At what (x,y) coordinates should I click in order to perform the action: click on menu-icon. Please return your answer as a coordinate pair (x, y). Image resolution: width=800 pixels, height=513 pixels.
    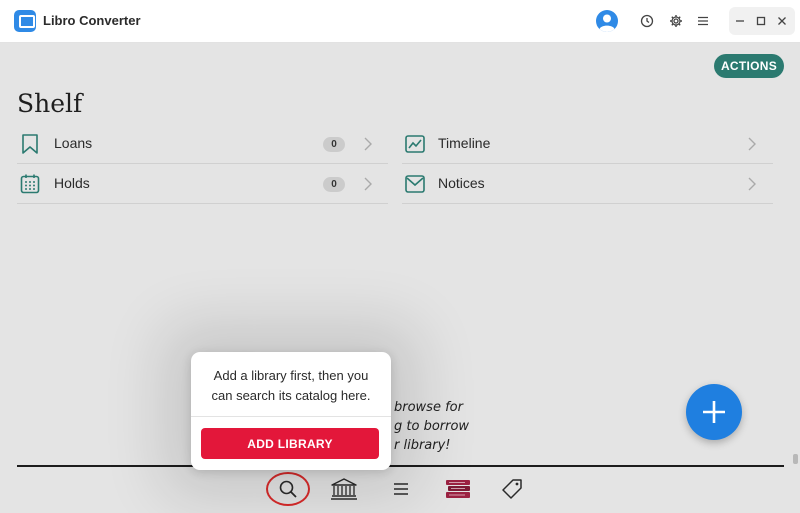
    Looking at the image, I should click on (703, 21).